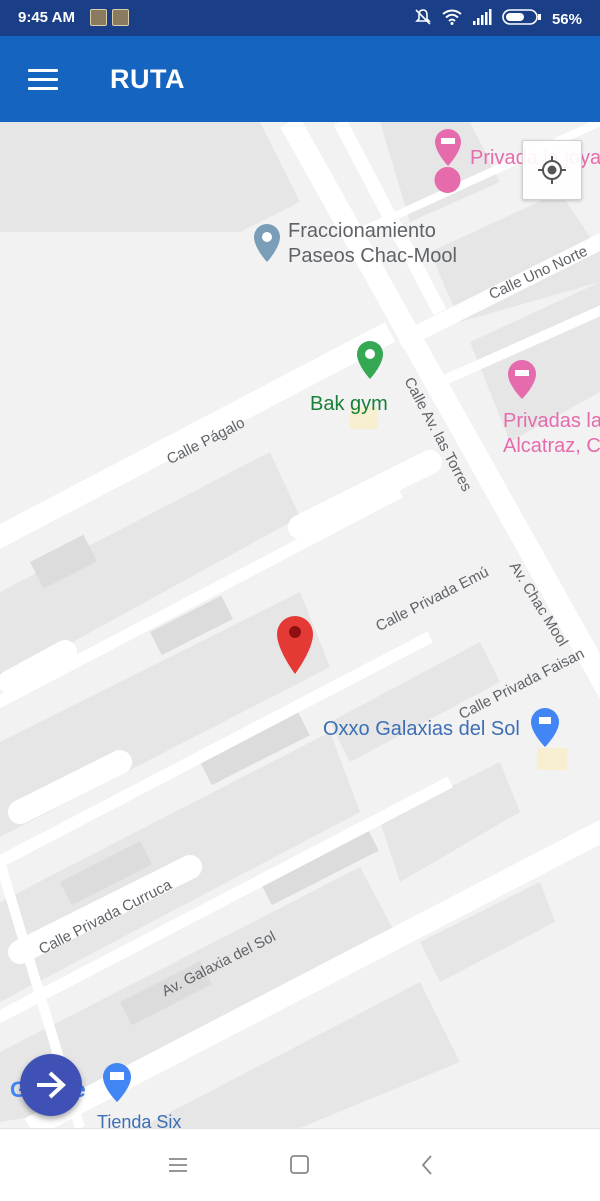 Image resolution: width=600 pixels, height=1201 pixels. Describe the element at coordinates (428, 1165) in the screenshot. I see `back-icon` at that location.